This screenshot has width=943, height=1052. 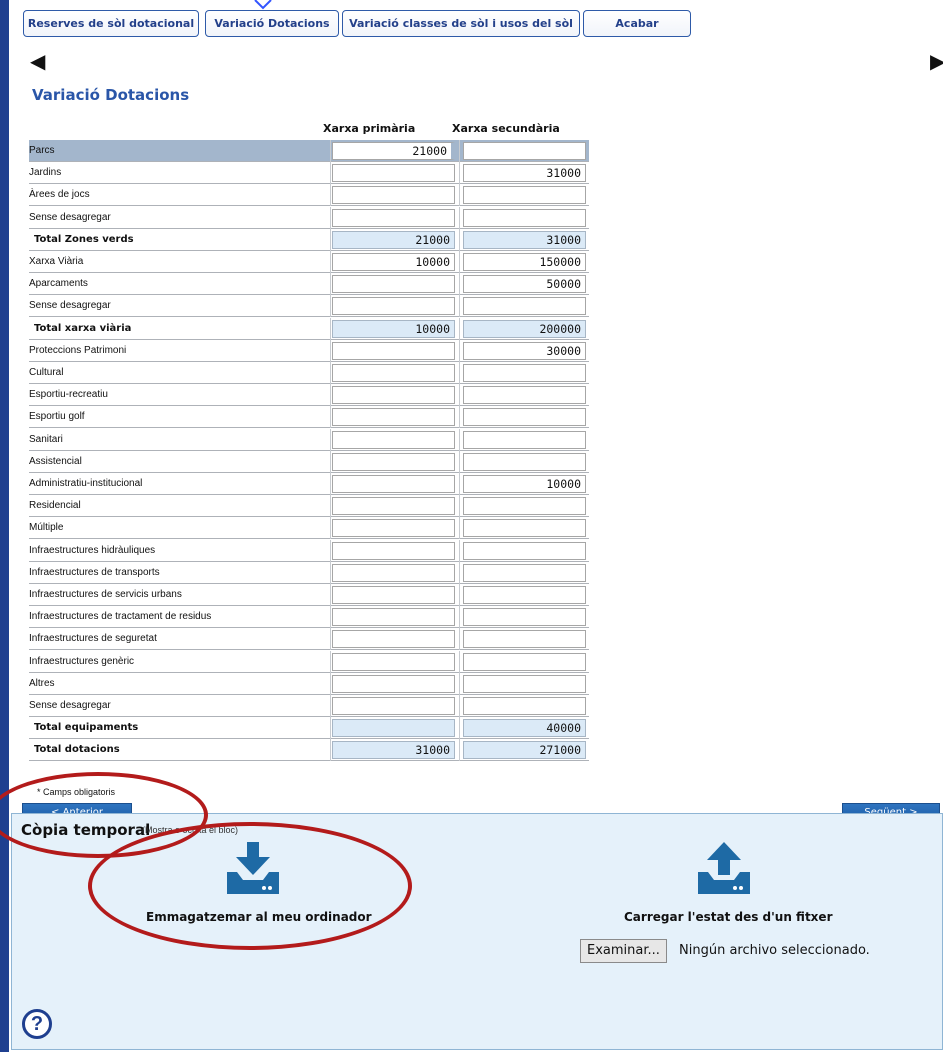 I want to click on file-status: Ningún archivo seleccionado., so click(x=774, y=950).